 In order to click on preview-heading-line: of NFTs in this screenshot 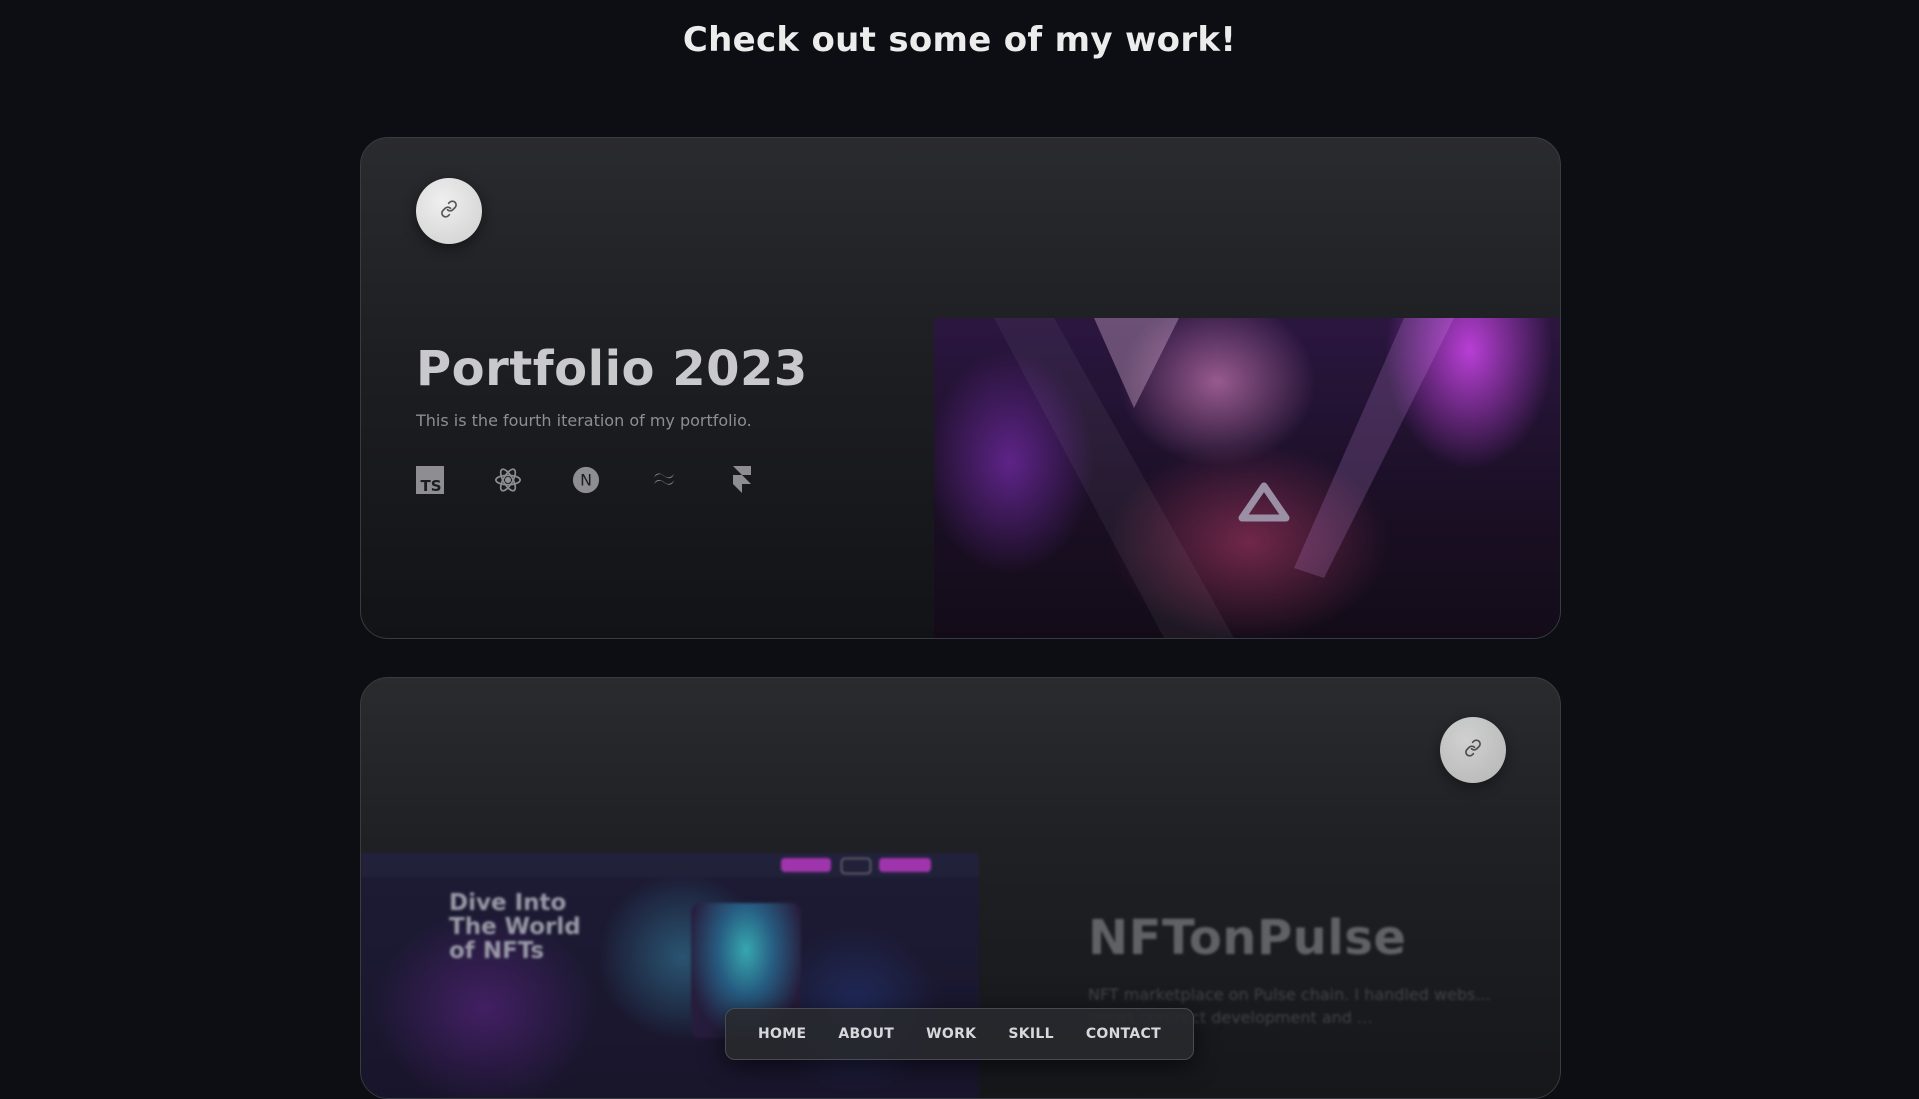, I will do `click(497, 951)`.